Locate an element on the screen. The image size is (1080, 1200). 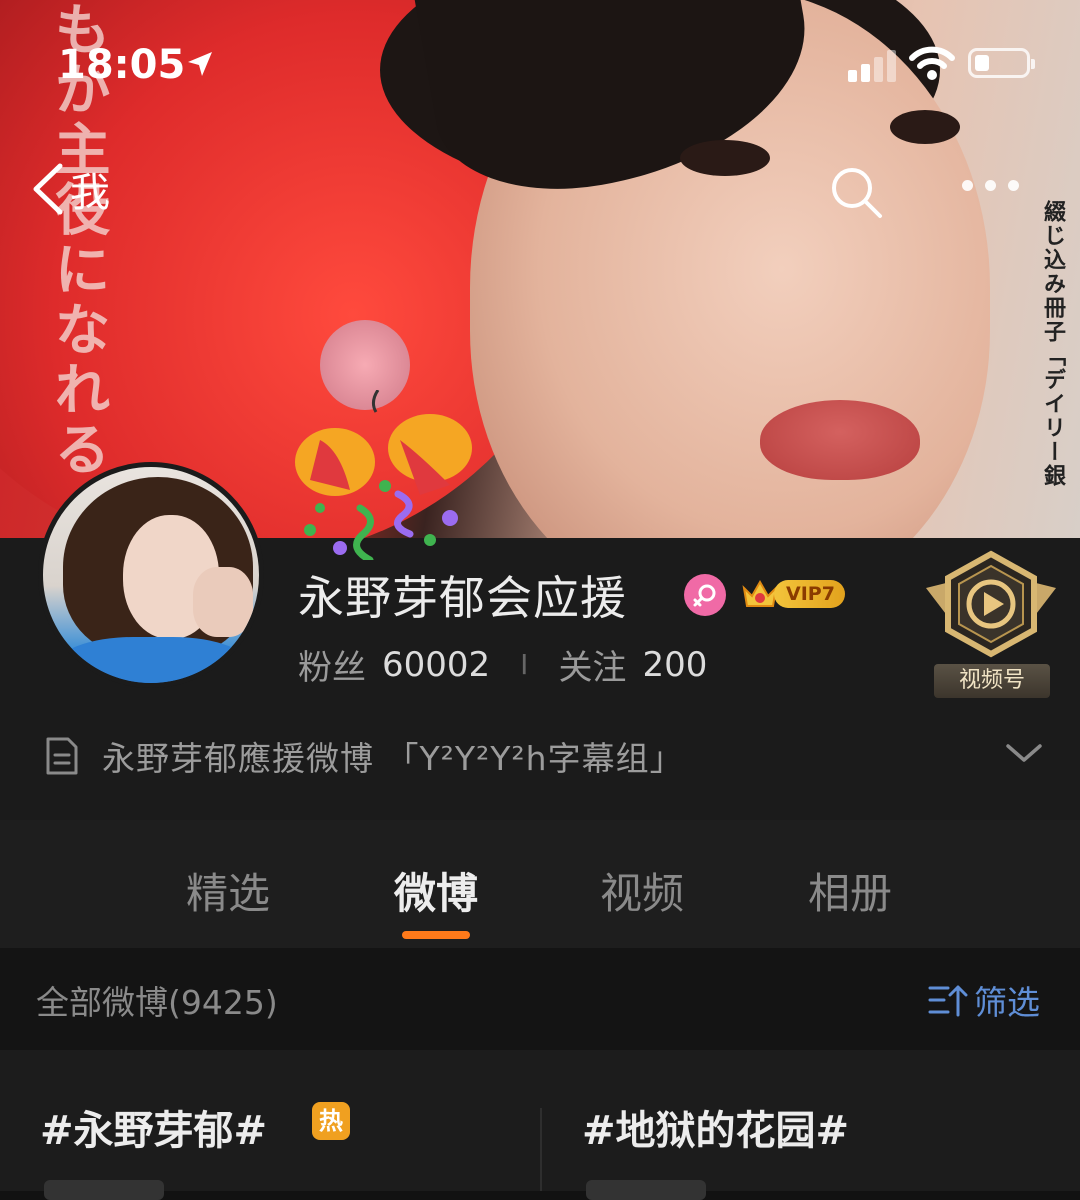
cover-eye-left is located at coordinates (725, 158).